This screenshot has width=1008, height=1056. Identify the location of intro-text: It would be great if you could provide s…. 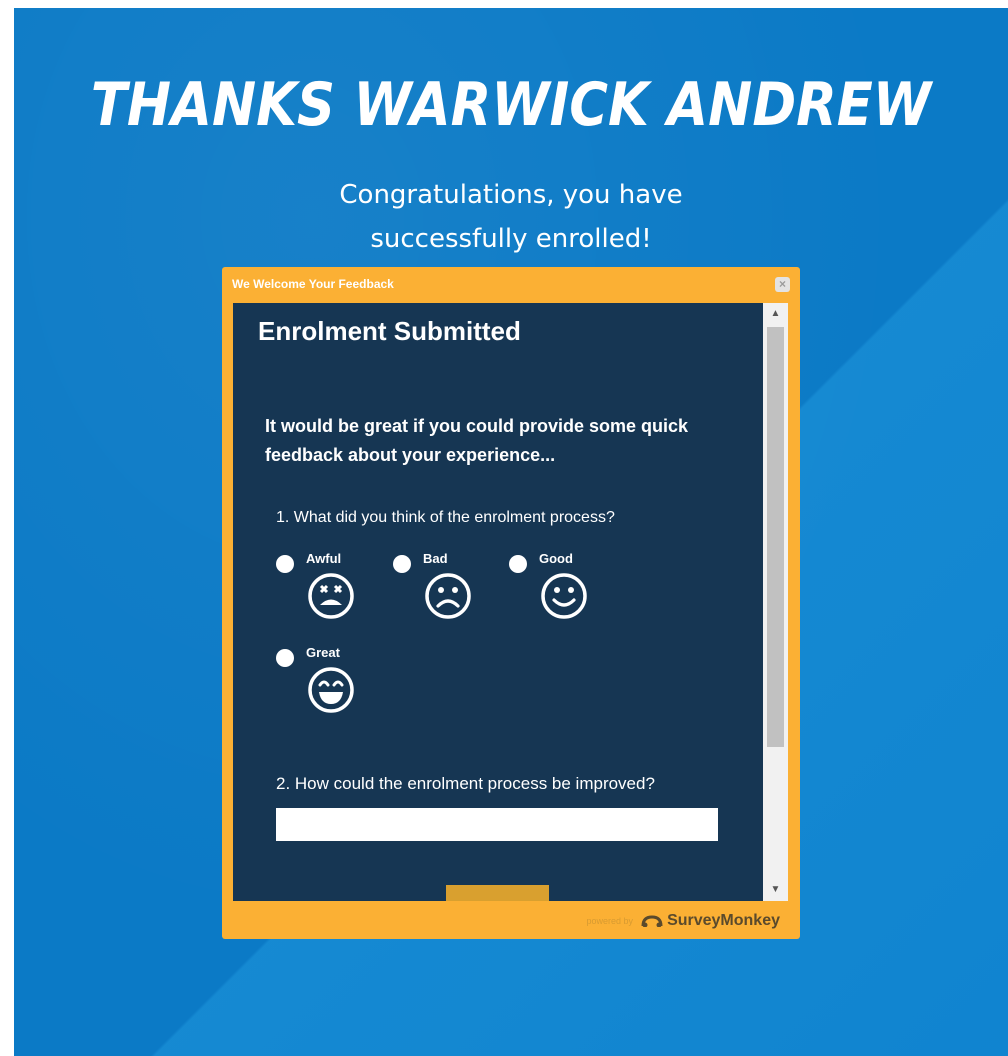
(477, 440).